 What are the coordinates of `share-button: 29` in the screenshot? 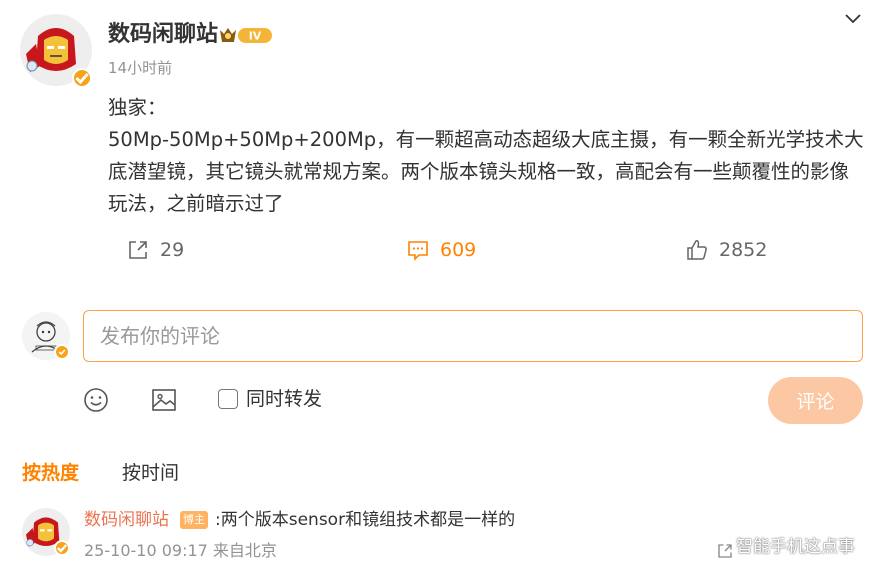 It's located at (155, 250).